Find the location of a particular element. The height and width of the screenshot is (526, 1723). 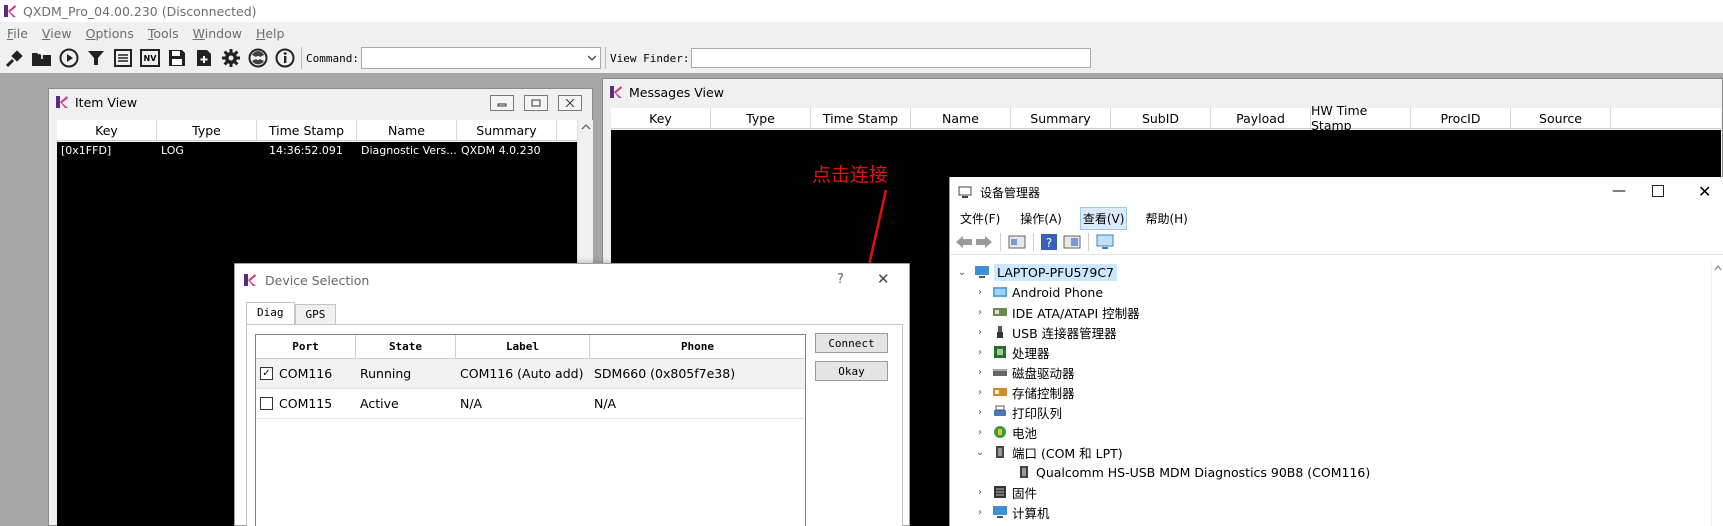

menu-tools: Tools is located at coordinates (163, 33).